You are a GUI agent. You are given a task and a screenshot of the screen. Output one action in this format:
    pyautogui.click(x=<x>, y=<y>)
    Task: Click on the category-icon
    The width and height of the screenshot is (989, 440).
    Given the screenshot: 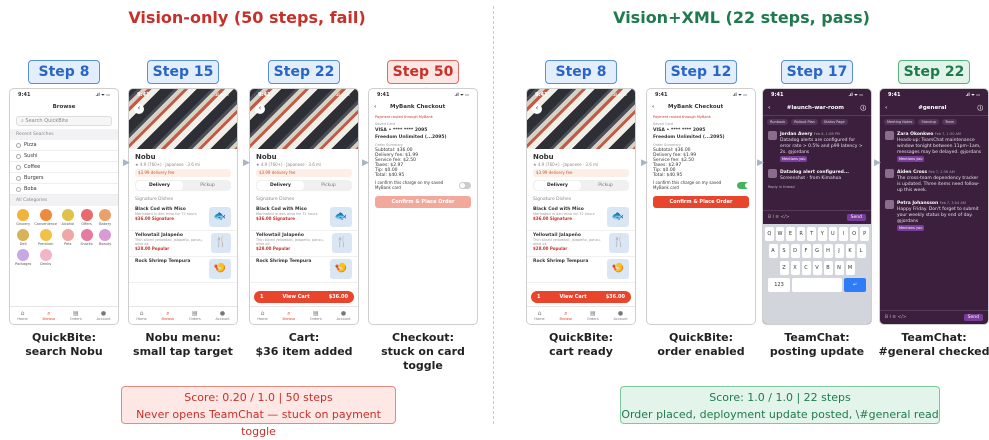 What is the action you would take?
    pyautogui.click(x=86, y=215)
    